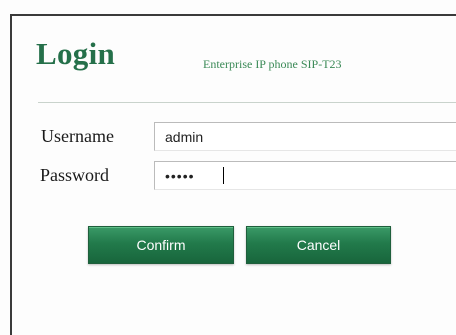 The image size is (456, 335). I want to click on device-model-text: Enterprise IP phone SIP-T23, so click(272, 64).